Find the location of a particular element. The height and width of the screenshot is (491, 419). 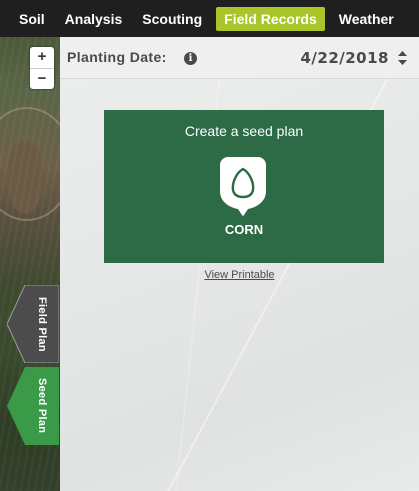

corn-seed-icon is located at coordinates (243, 186).